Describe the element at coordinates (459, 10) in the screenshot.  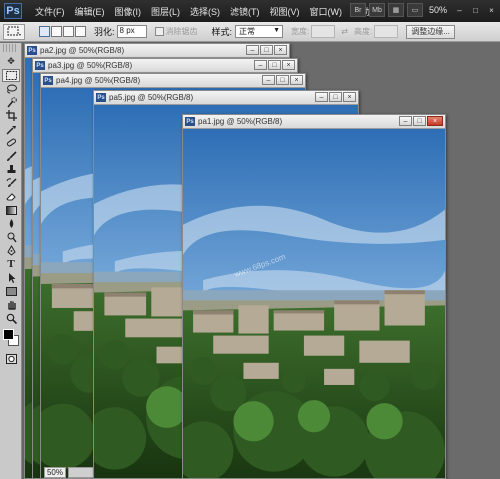
I see `minimize-button: –` at that location.